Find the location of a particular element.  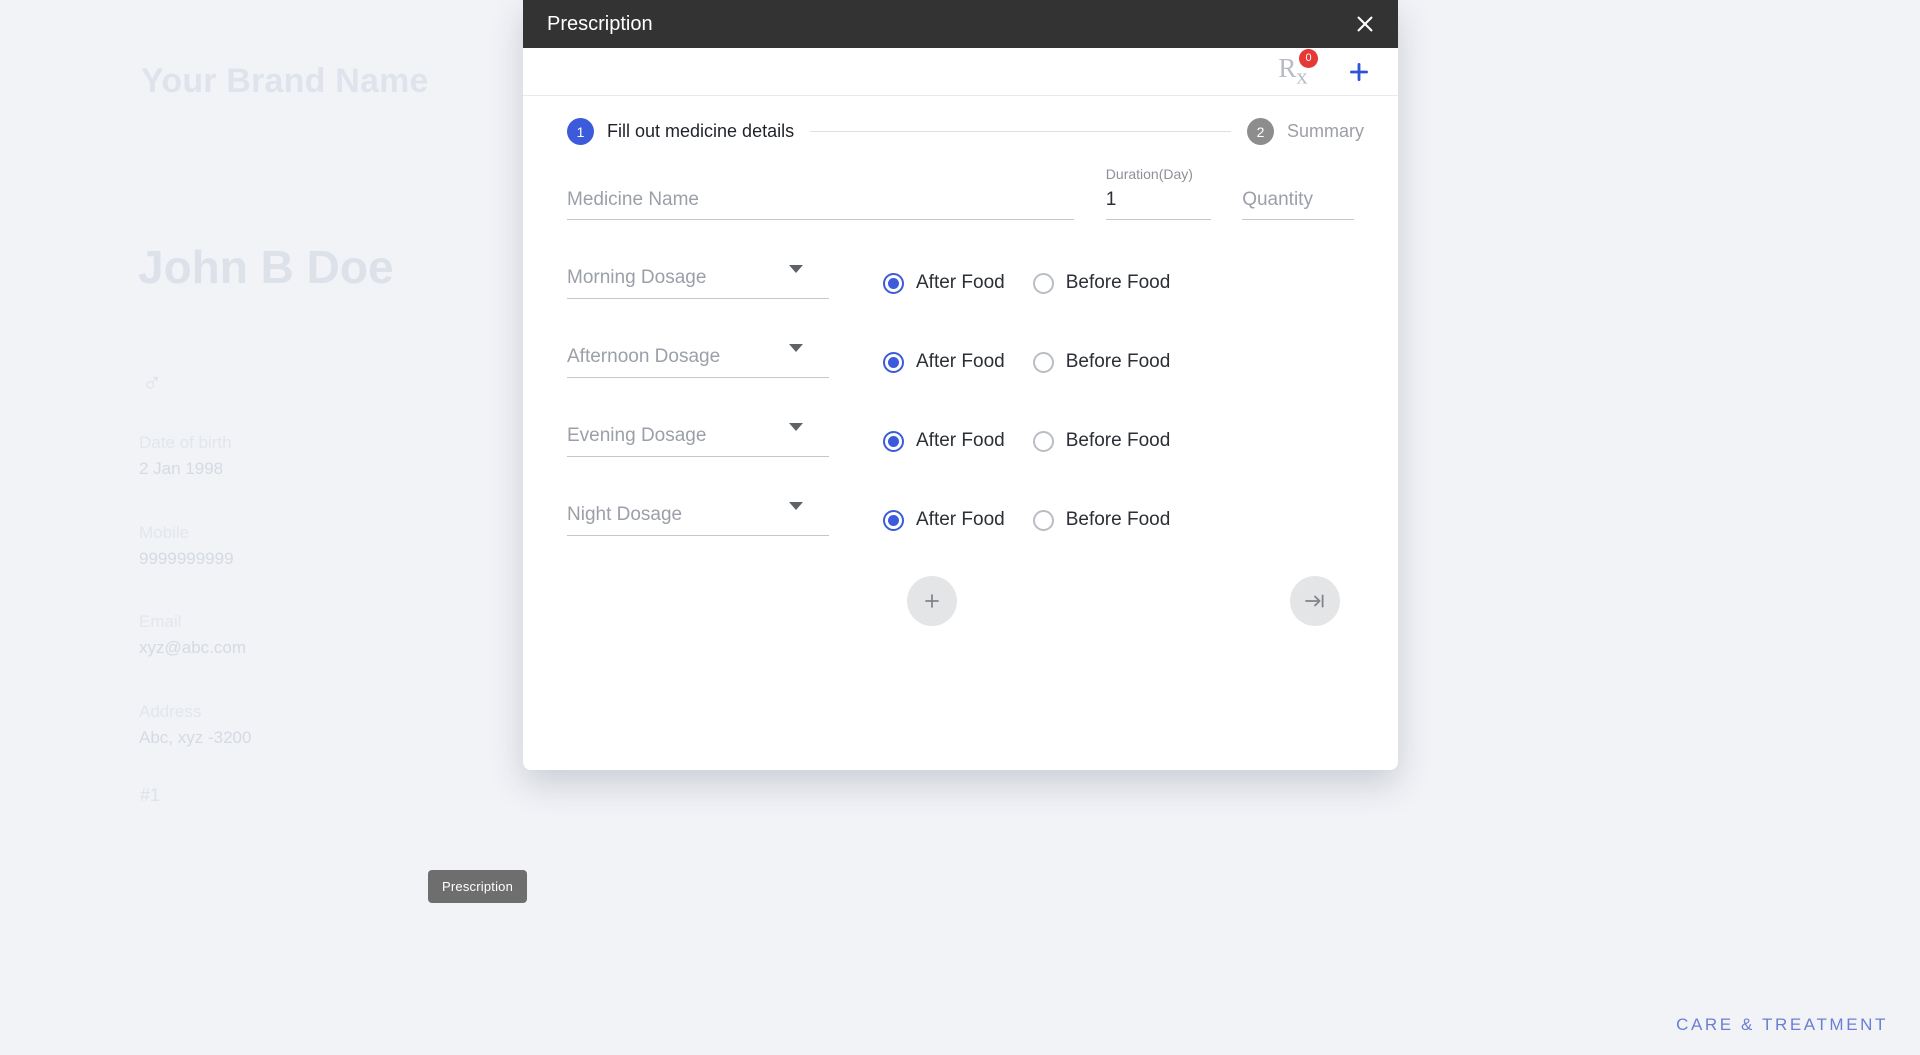

dialog-stepper: 1 Fill out medicine details 2 Summary is located at coordinates (960, 120).